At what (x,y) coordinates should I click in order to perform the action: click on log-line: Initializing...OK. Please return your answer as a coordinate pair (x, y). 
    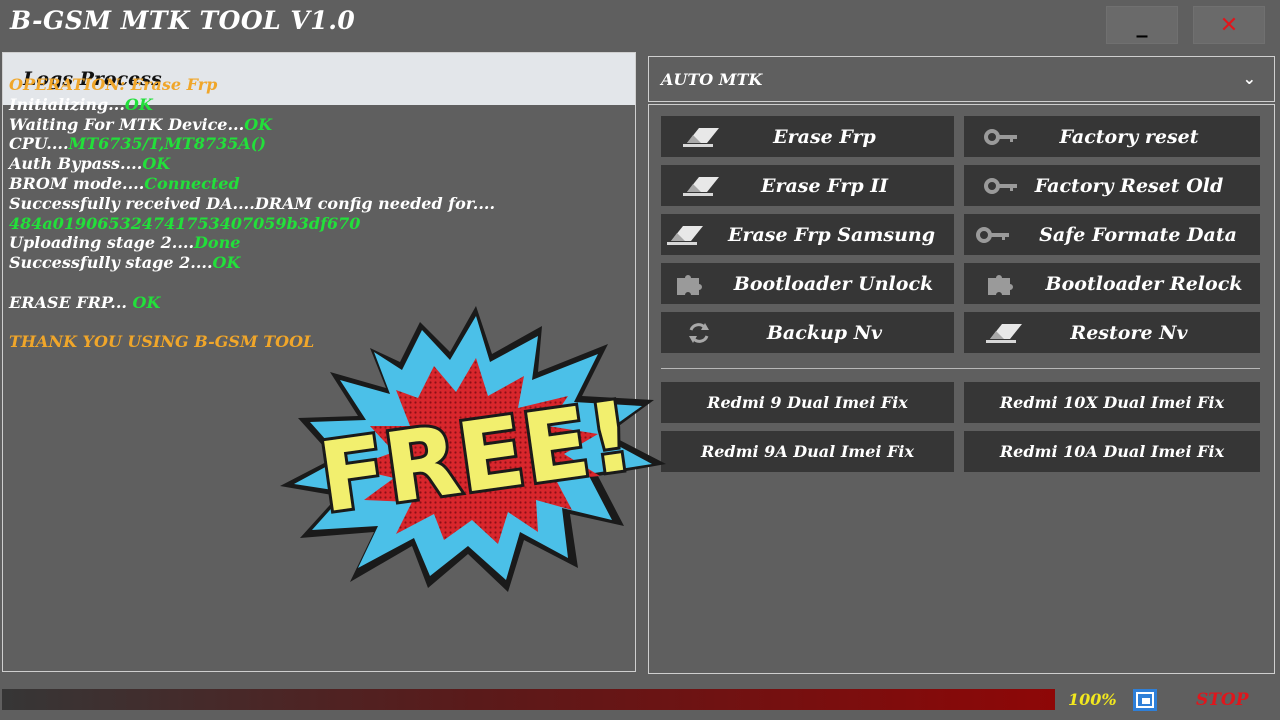
    Looking at the image, I should click on (252, 105).